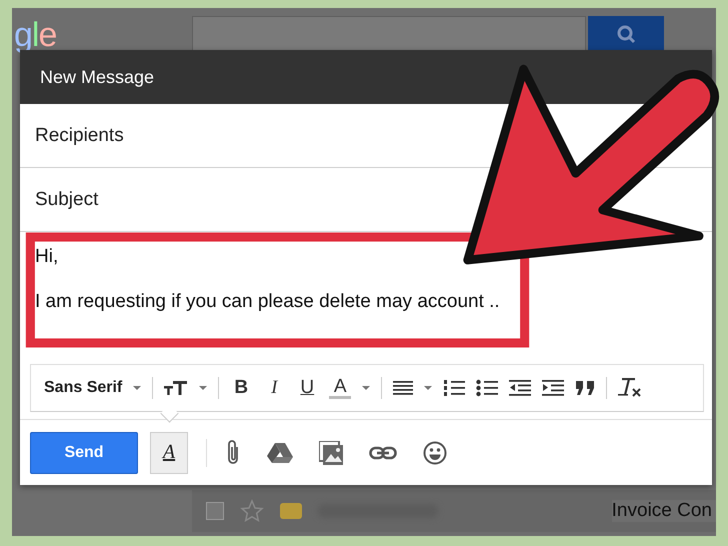 The height and width of the screenshot is (546, 728). What do you see at coordinates (630, 388) in the screenshot?
I see `clear-formatting-icon` at bounding box center [630, 388].